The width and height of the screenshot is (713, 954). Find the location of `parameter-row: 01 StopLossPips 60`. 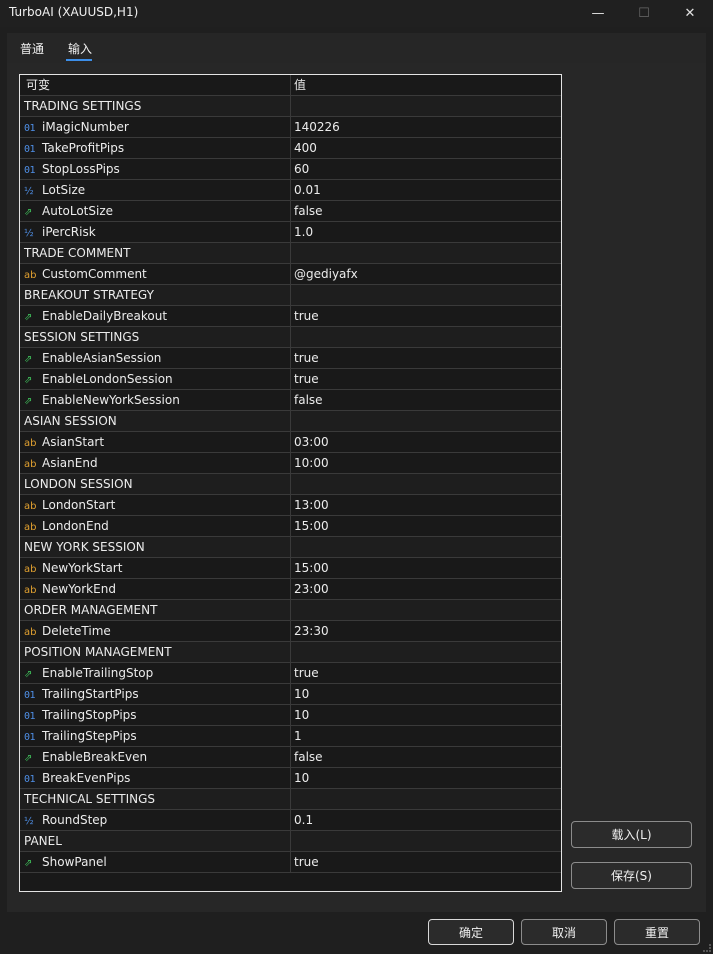

parameter-row: 01 StopLossPips 60 is located at coordinates (290, 169).